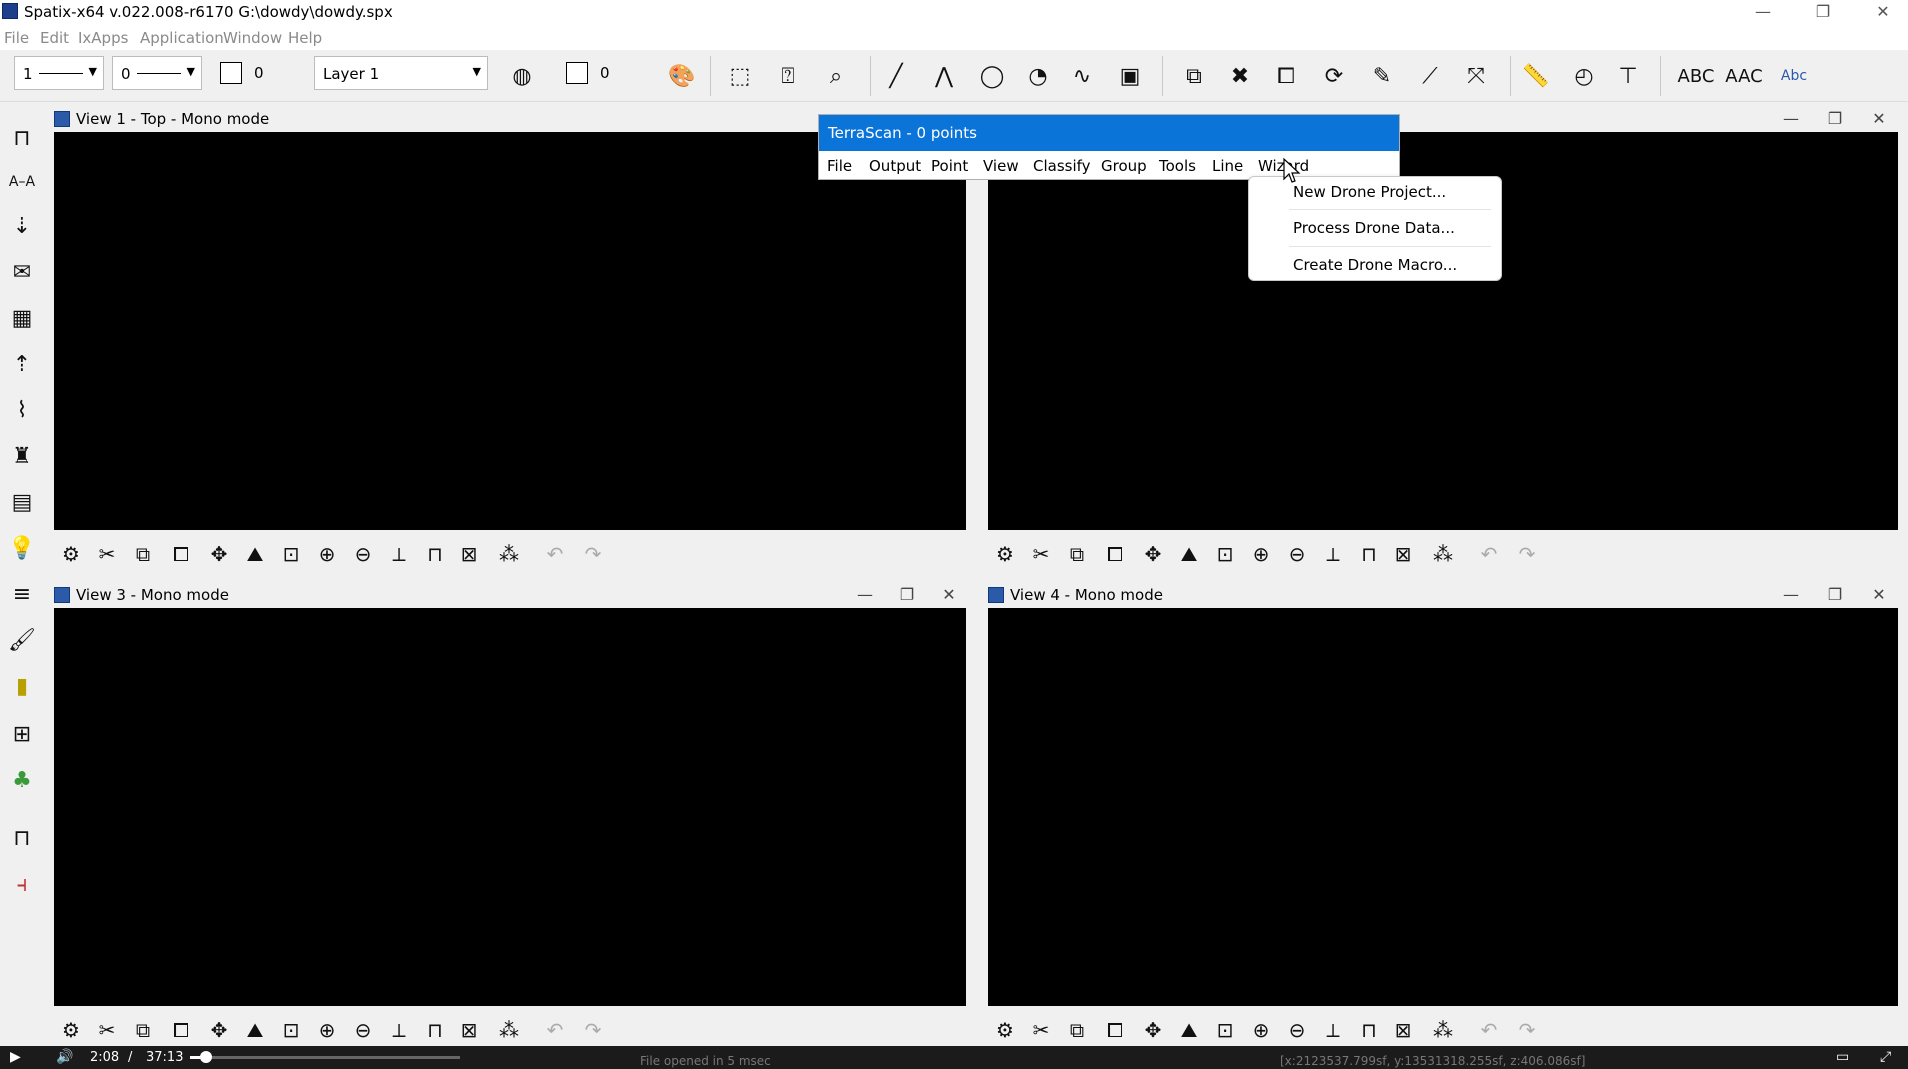  I want to click on place-line-icon: ╱, so click(896, 76).